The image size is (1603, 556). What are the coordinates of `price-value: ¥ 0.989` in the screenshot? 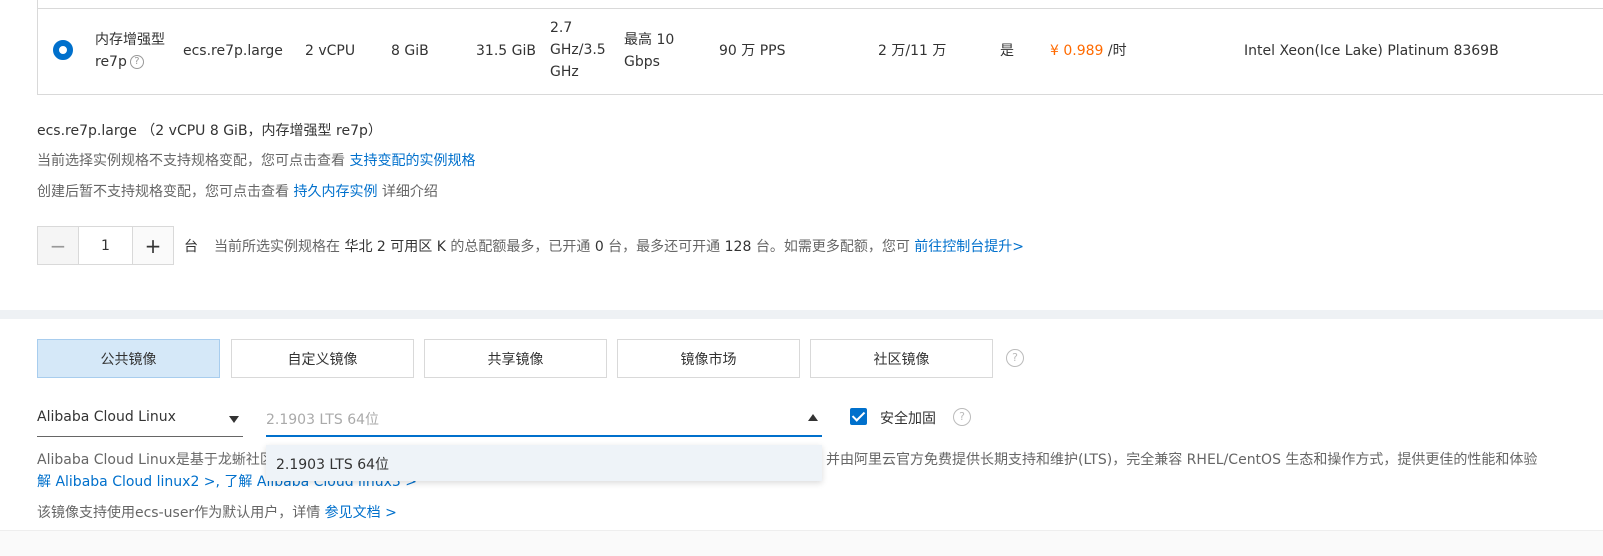 It's located at (1077, 51).